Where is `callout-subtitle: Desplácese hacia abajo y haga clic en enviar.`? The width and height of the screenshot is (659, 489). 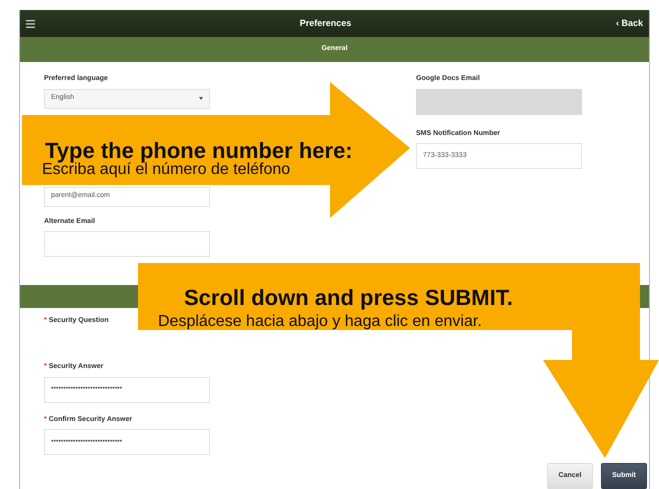
callout-subtitle: Desplácese hacia abajo y haga clic en enviar. is located at coordinates (320, 322).